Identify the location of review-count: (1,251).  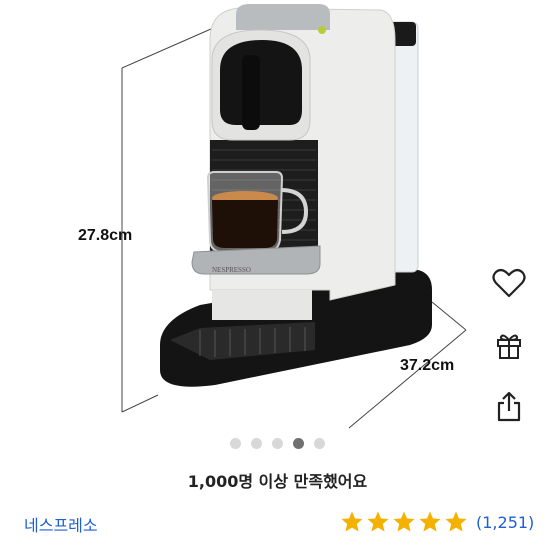
(505, 522).